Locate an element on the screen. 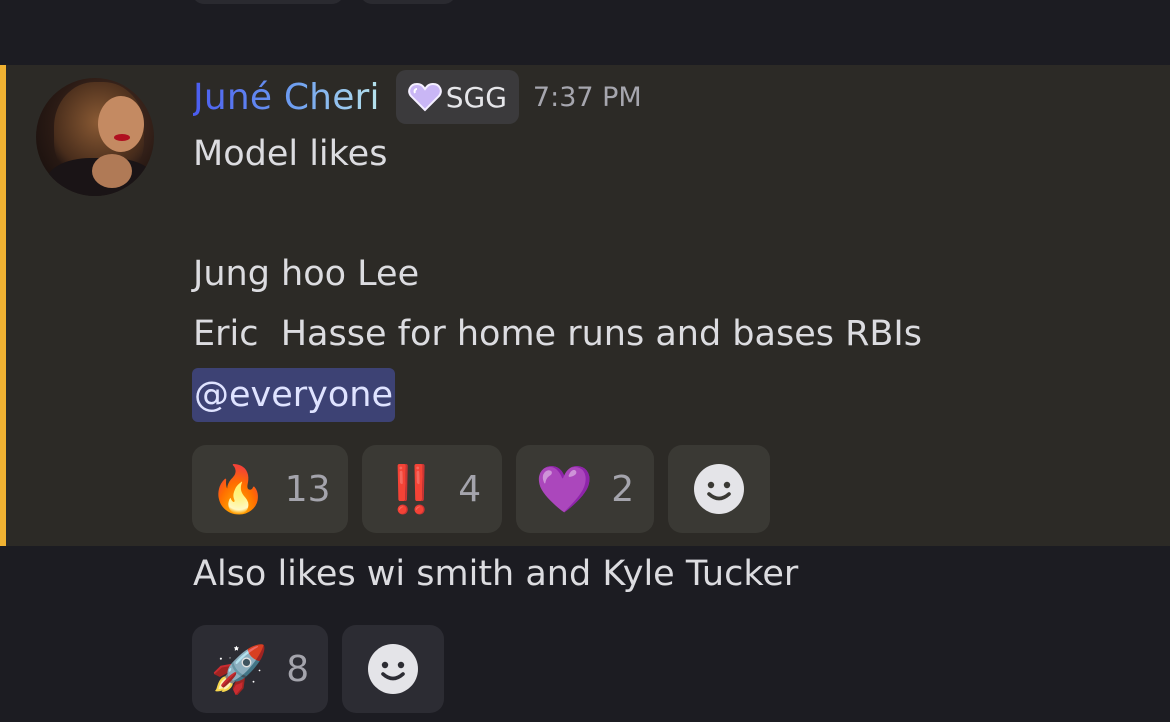  guild-tag-label: SGG is located at coordinates (476, 97).